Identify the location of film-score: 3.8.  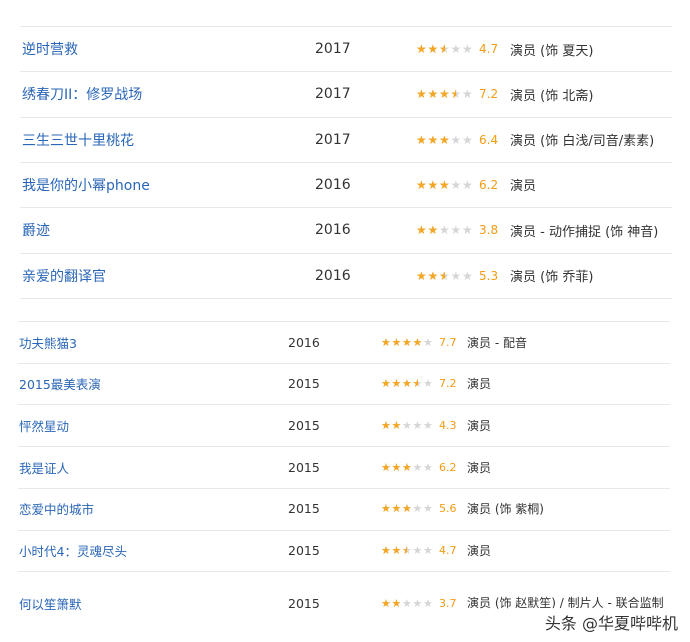
(489, 230).